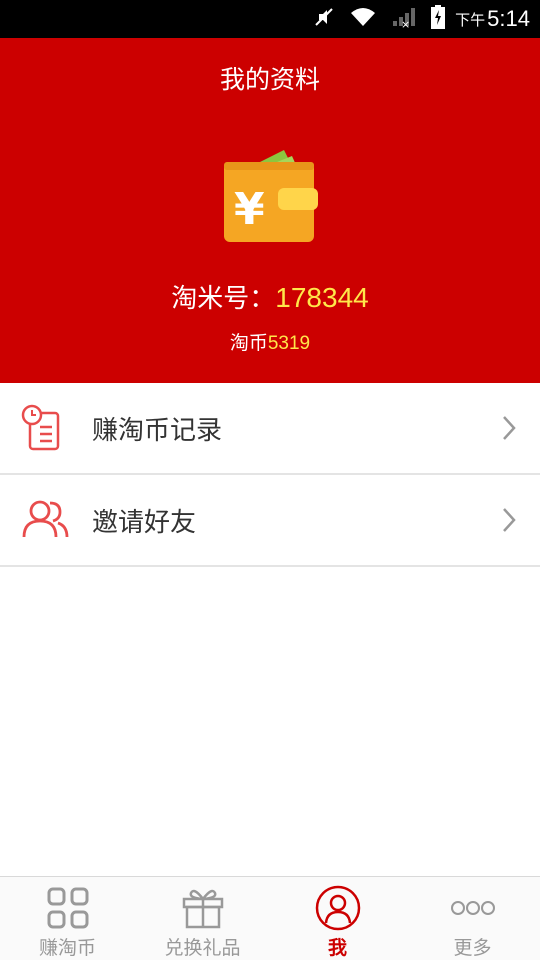 This screenshot has height=960, width=540. I want to click on battery-charging-icon, so click(438, 19).